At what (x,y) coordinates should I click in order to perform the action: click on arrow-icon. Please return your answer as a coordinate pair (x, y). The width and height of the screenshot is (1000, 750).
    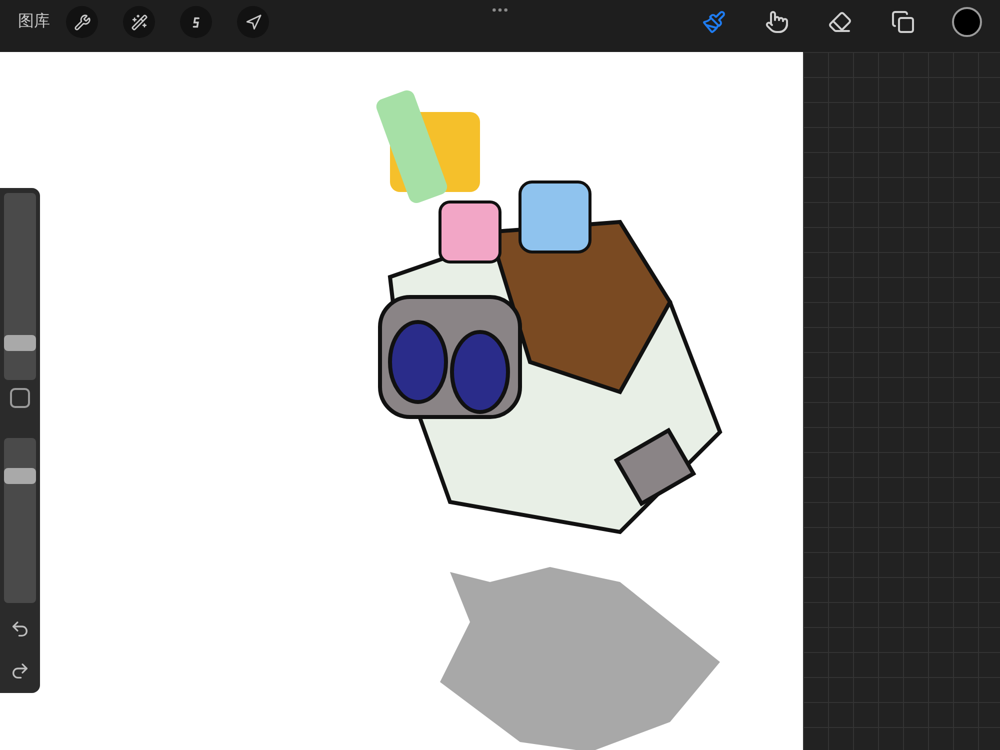
    Looking at the image, I should click on (253, 22).